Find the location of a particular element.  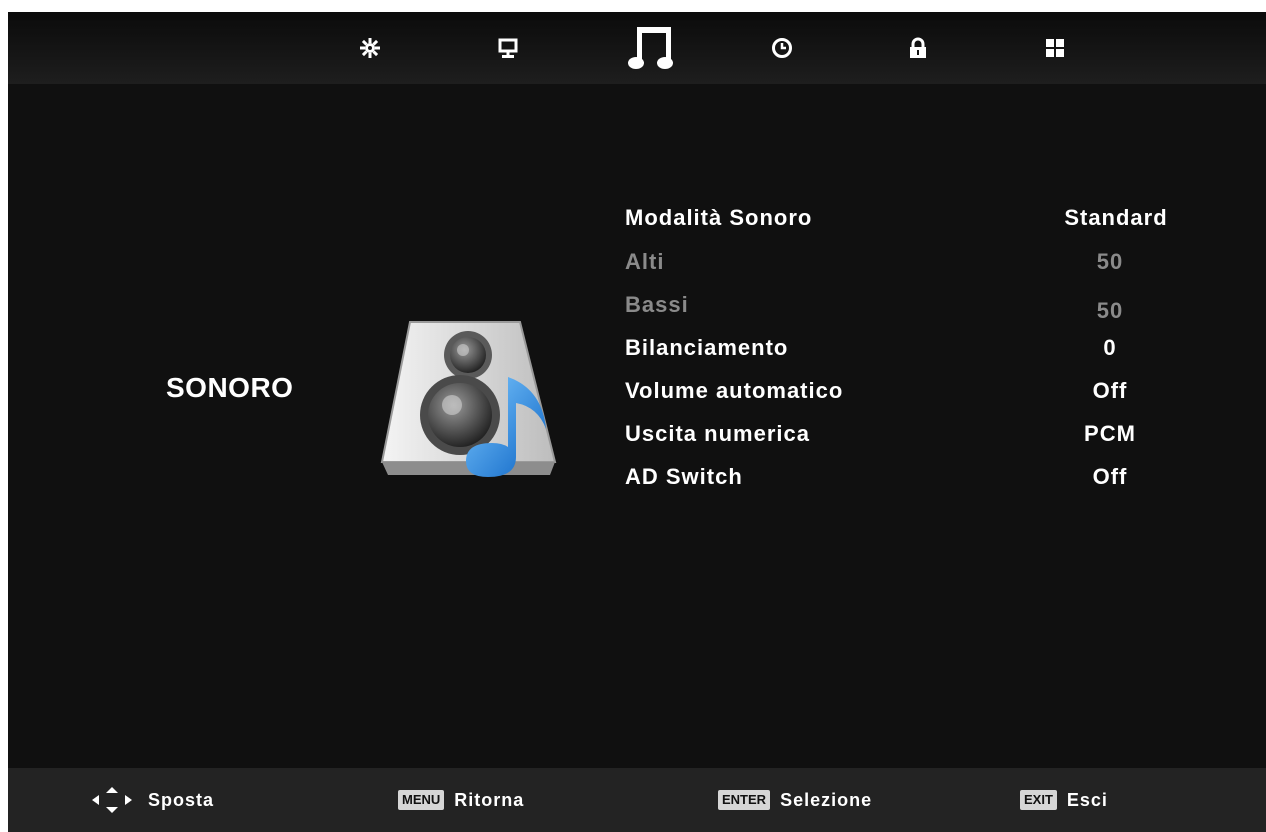

menu-value-bass: 50 is located at coordinates (1110, 310).